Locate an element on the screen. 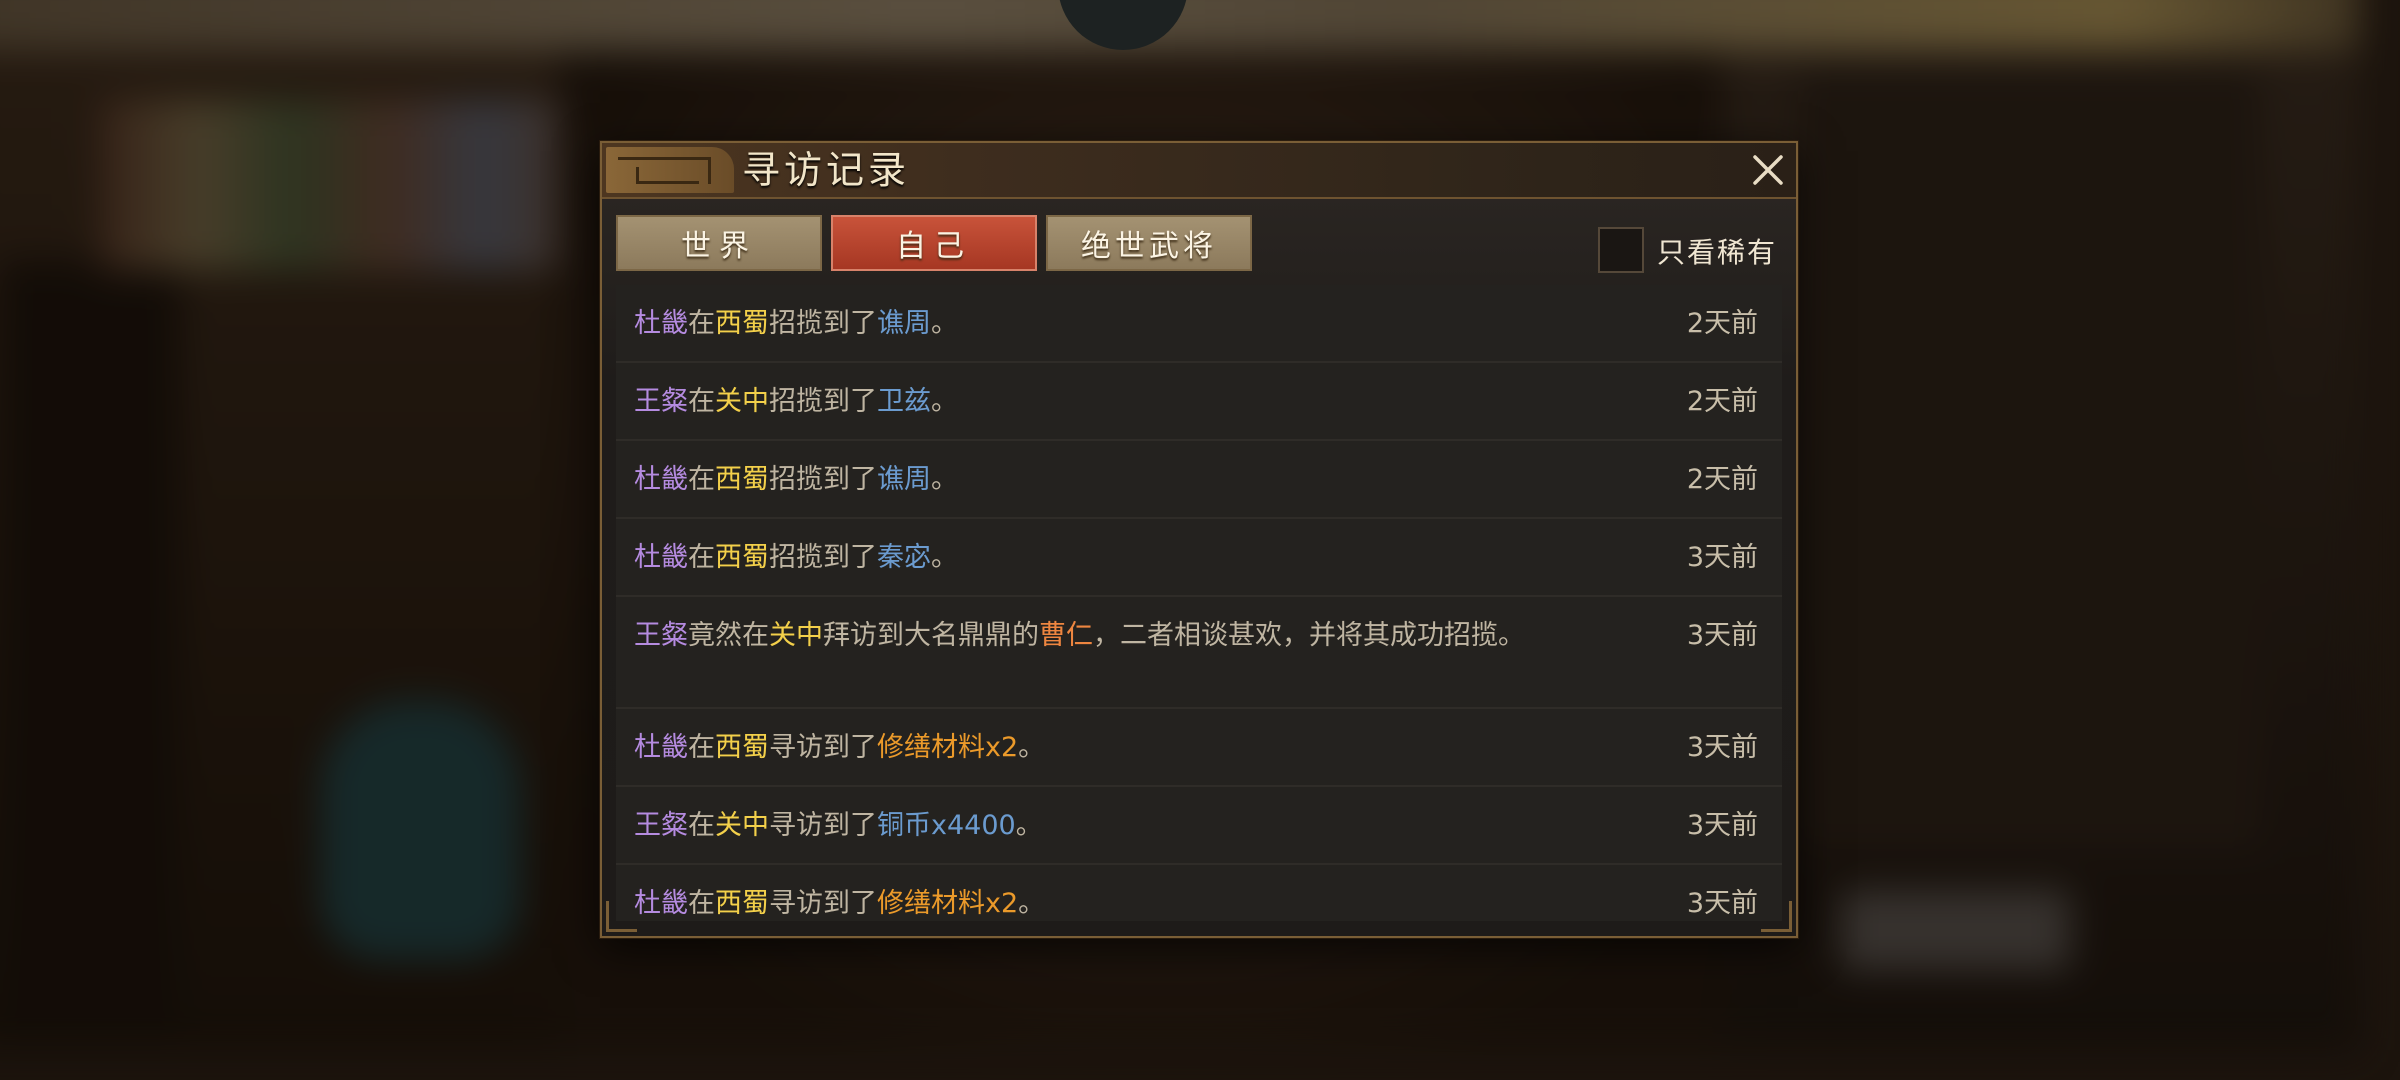 The height and width of the screenshot is (1080, 2400). tab-peerless-generals: 绝世武将 is located at coordinates (1149, 243).